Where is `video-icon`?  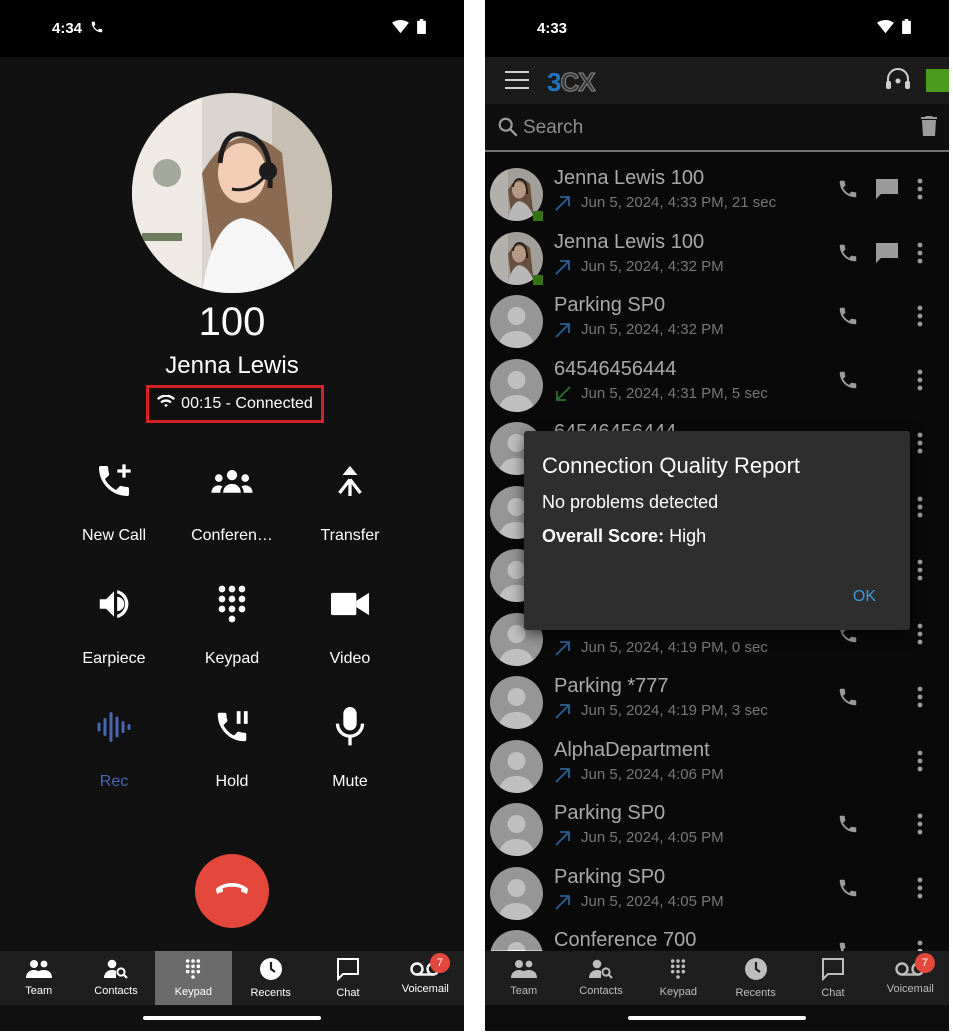
video-icon is located at coordinates (350, 604).